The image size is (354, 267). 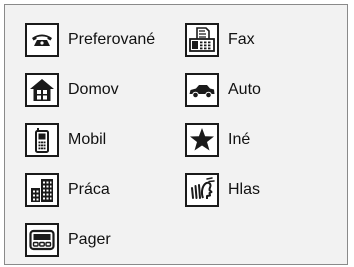 I want to click on category-mobil: Mobil, so click(x=65, y=140).